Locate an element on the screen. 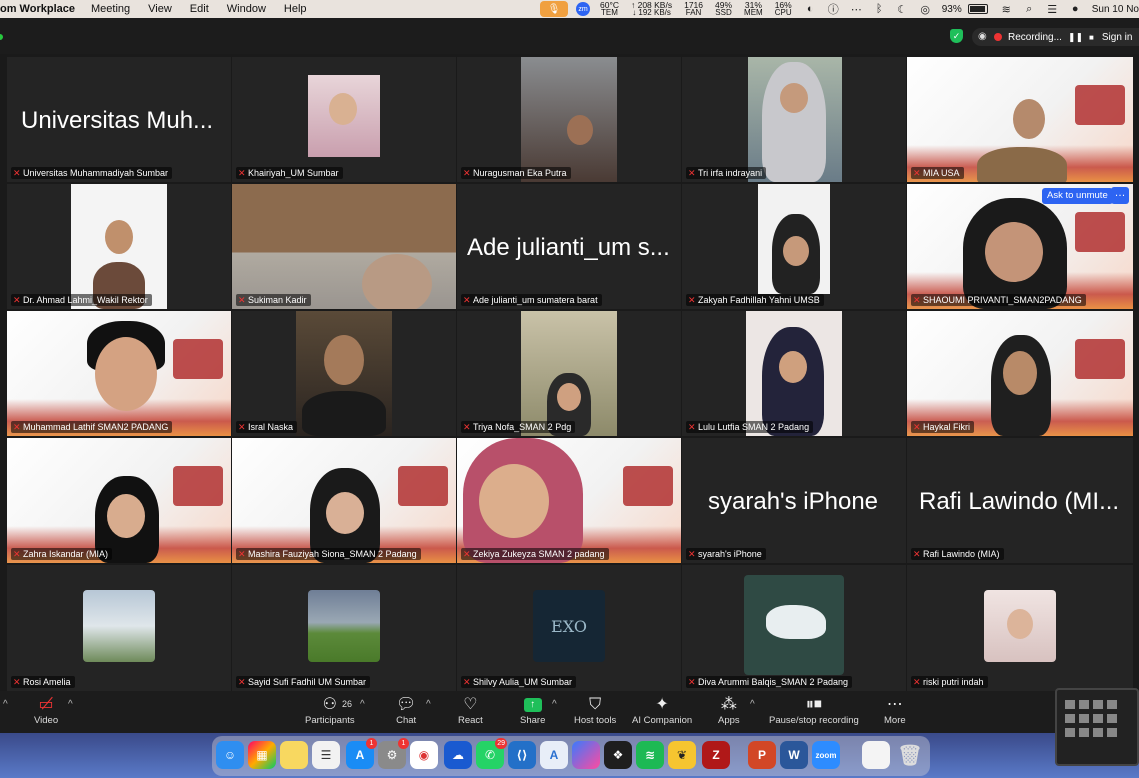 This screenshot has height=778, width=1139. video-tile: ✕ Dr. Ahmad Lahmi_Wakil Rektor is located at coordinates (119, 246).